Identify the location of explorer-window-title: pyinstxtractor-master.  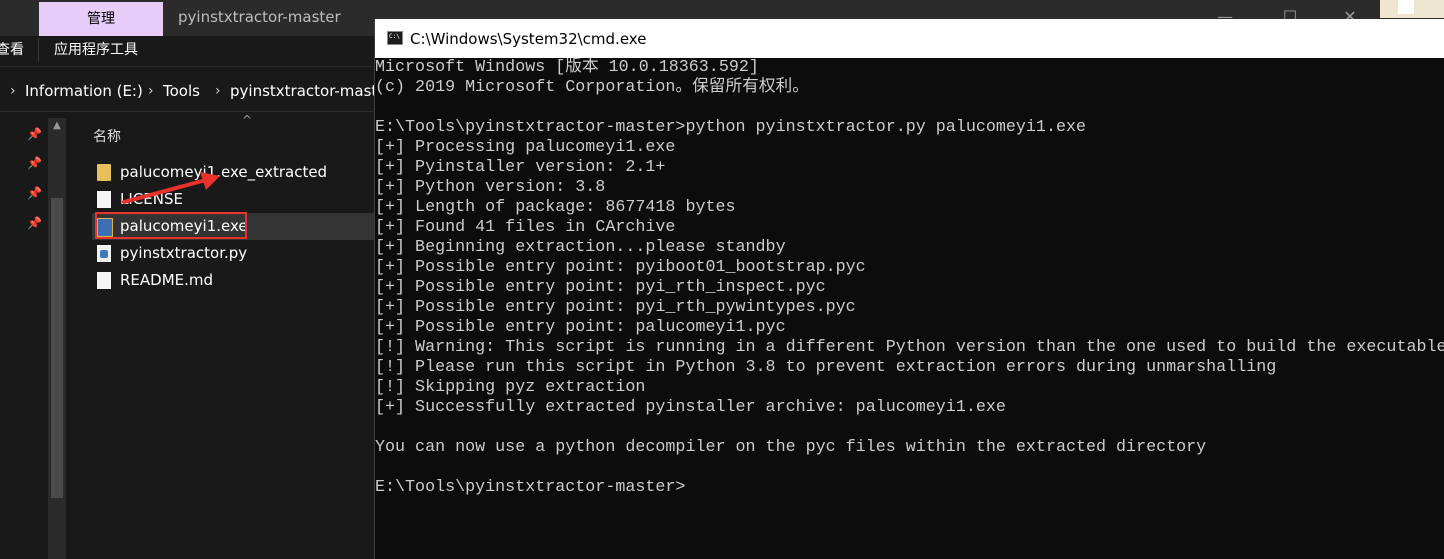
(259, 17).